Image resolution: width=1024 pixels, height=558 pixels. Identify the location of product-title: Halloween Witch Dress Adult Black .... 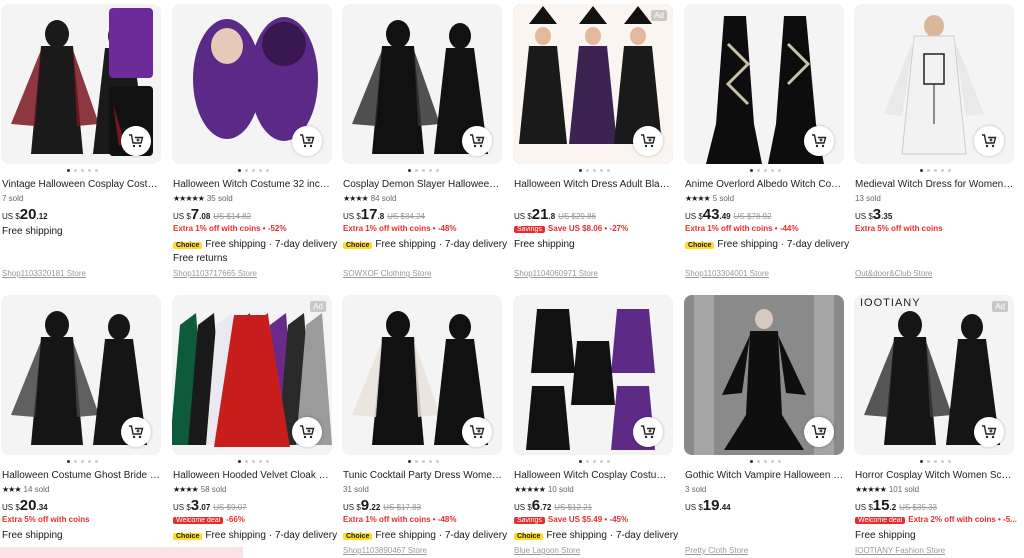
(594, 184).